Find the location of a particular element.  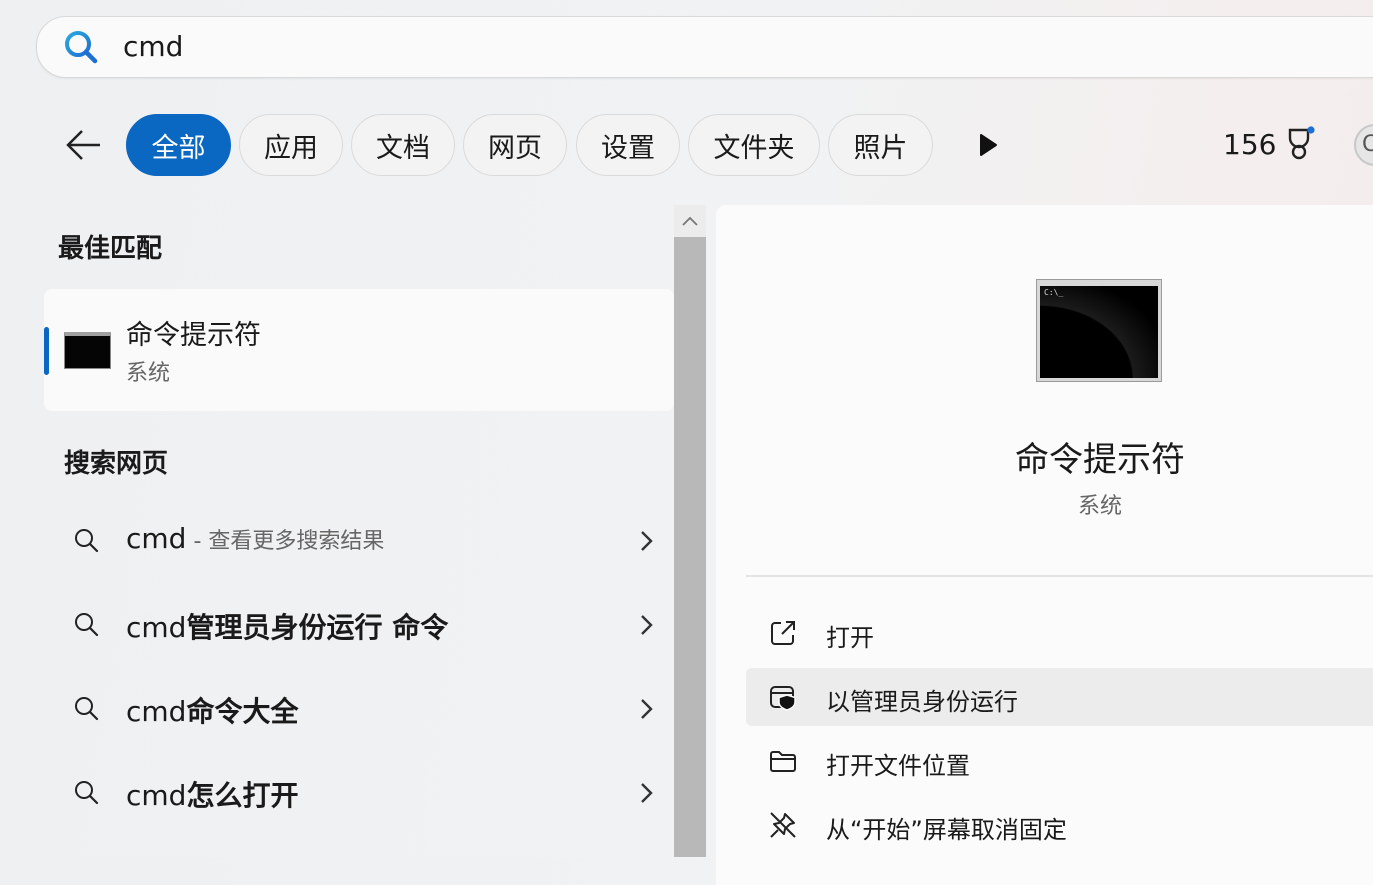

action-open-file-location: 打开文件位置 is located at coordinates (1059, 761).